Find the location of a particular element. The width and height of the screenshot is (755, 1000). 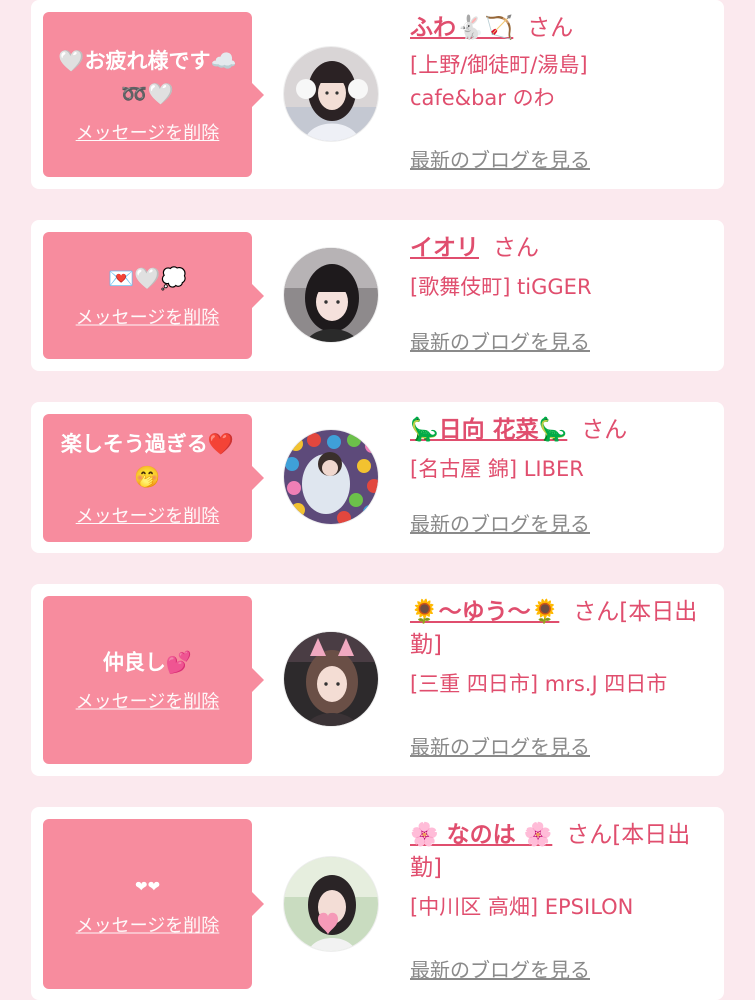

avatar-photo-girl-cat-ears-icon is located at coordinates (331, 679).